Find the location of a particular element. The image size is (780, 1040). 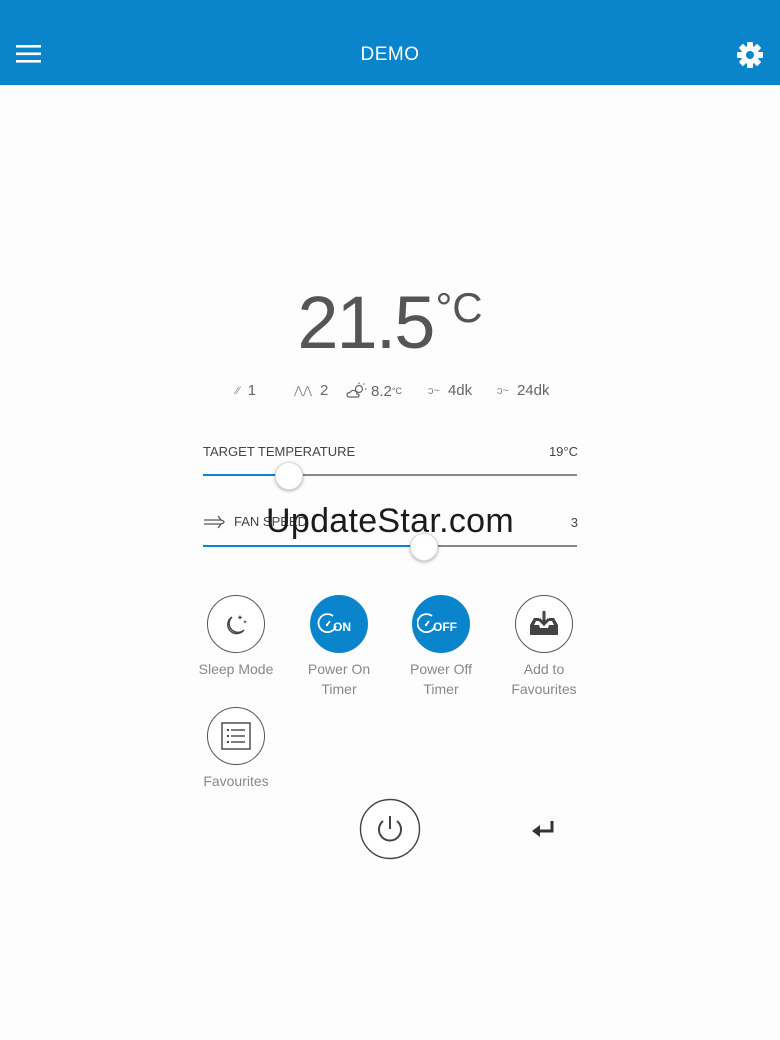

favourites-circle is located at coordinates (236, 736).